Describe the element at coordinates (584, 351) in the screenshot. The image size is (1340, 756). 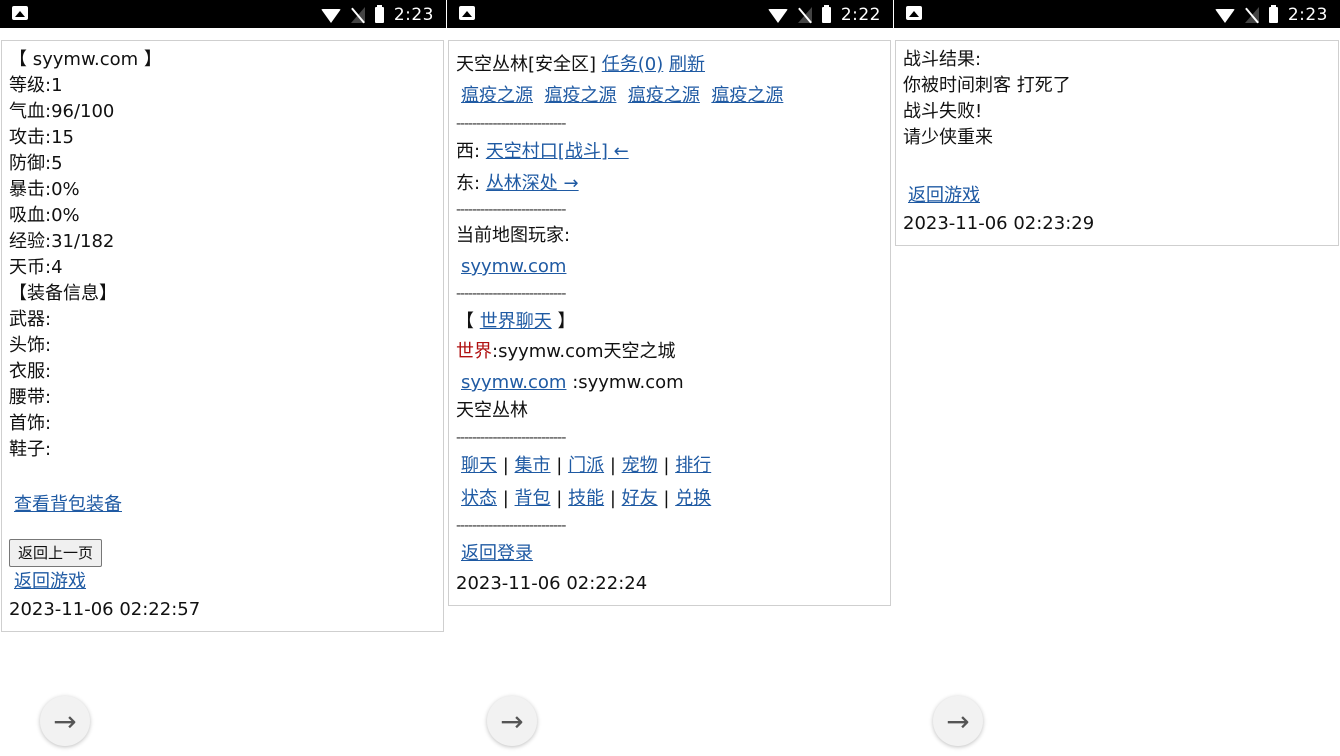
I see `world-message: :syymw.com天空之城` at that location.